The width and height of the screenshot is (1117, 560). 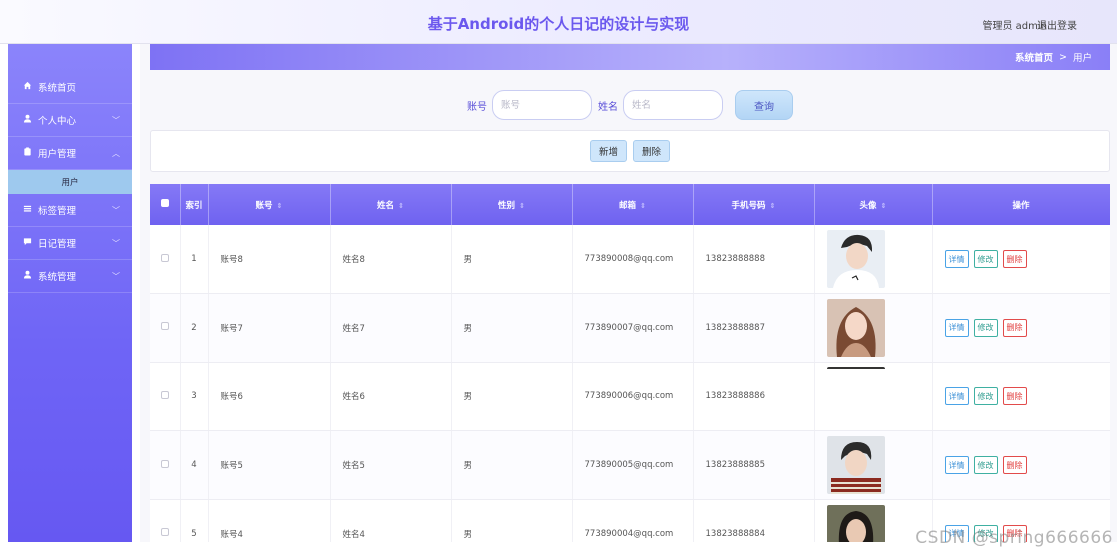 I want to click on sidebar-item-label: 个人中心, so click(x=57, y=121).